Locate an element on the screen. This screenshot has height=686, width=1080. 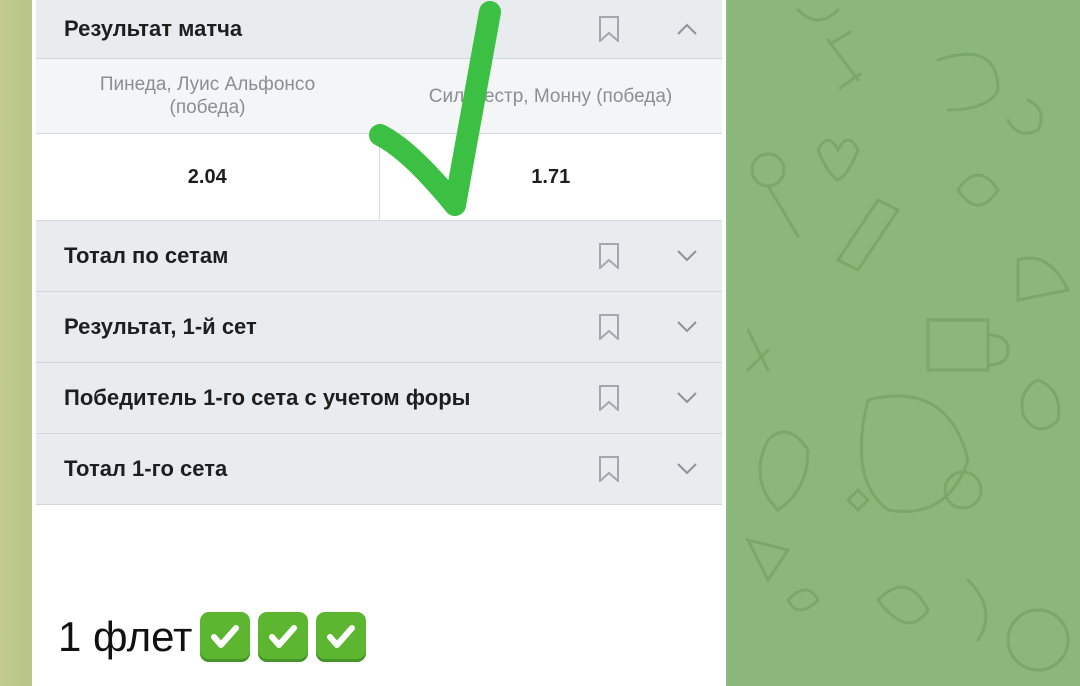
market-header-set1-handicap: Победитель 1-го сета с учетом форы is located at coordinates (379, 398).